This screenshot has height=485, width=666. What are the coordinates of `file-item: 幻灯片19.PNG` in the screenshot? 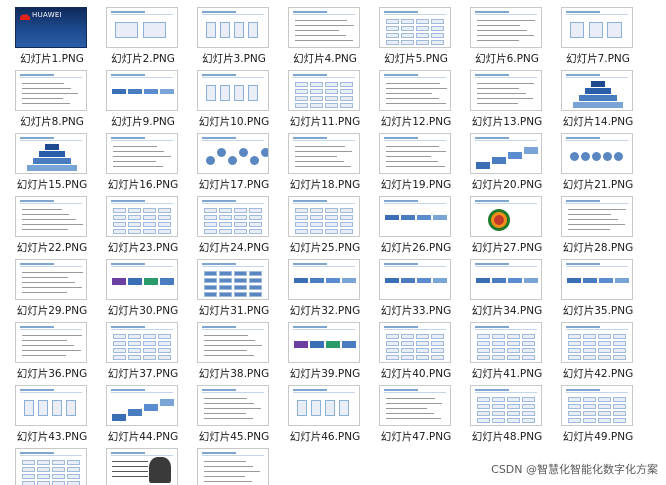 It's located at (419, 161).